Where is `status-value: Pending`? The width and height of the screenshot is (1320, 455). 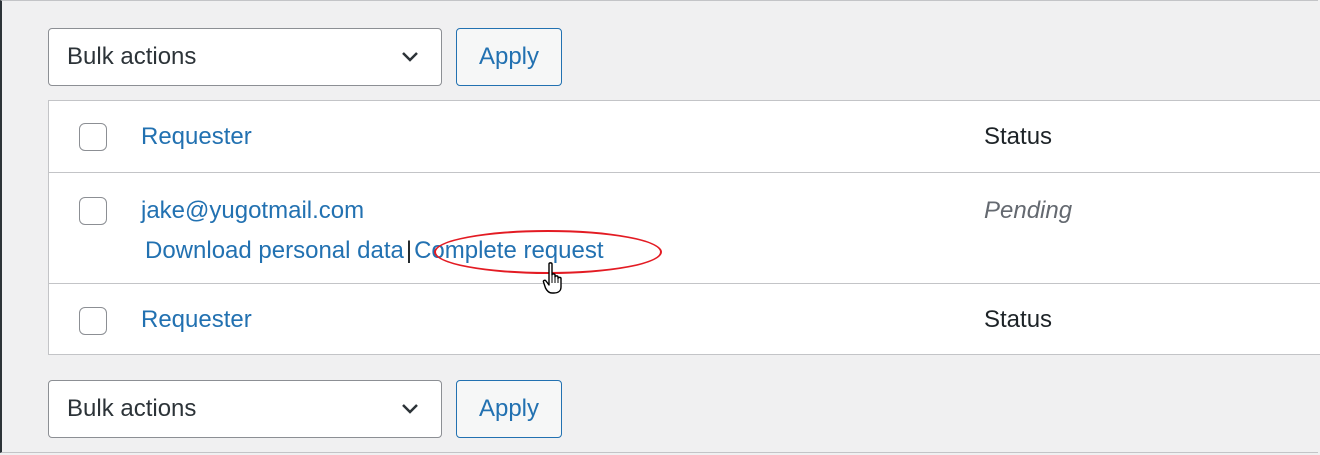
status-value: Pending is located at coordinates (1028, 210).